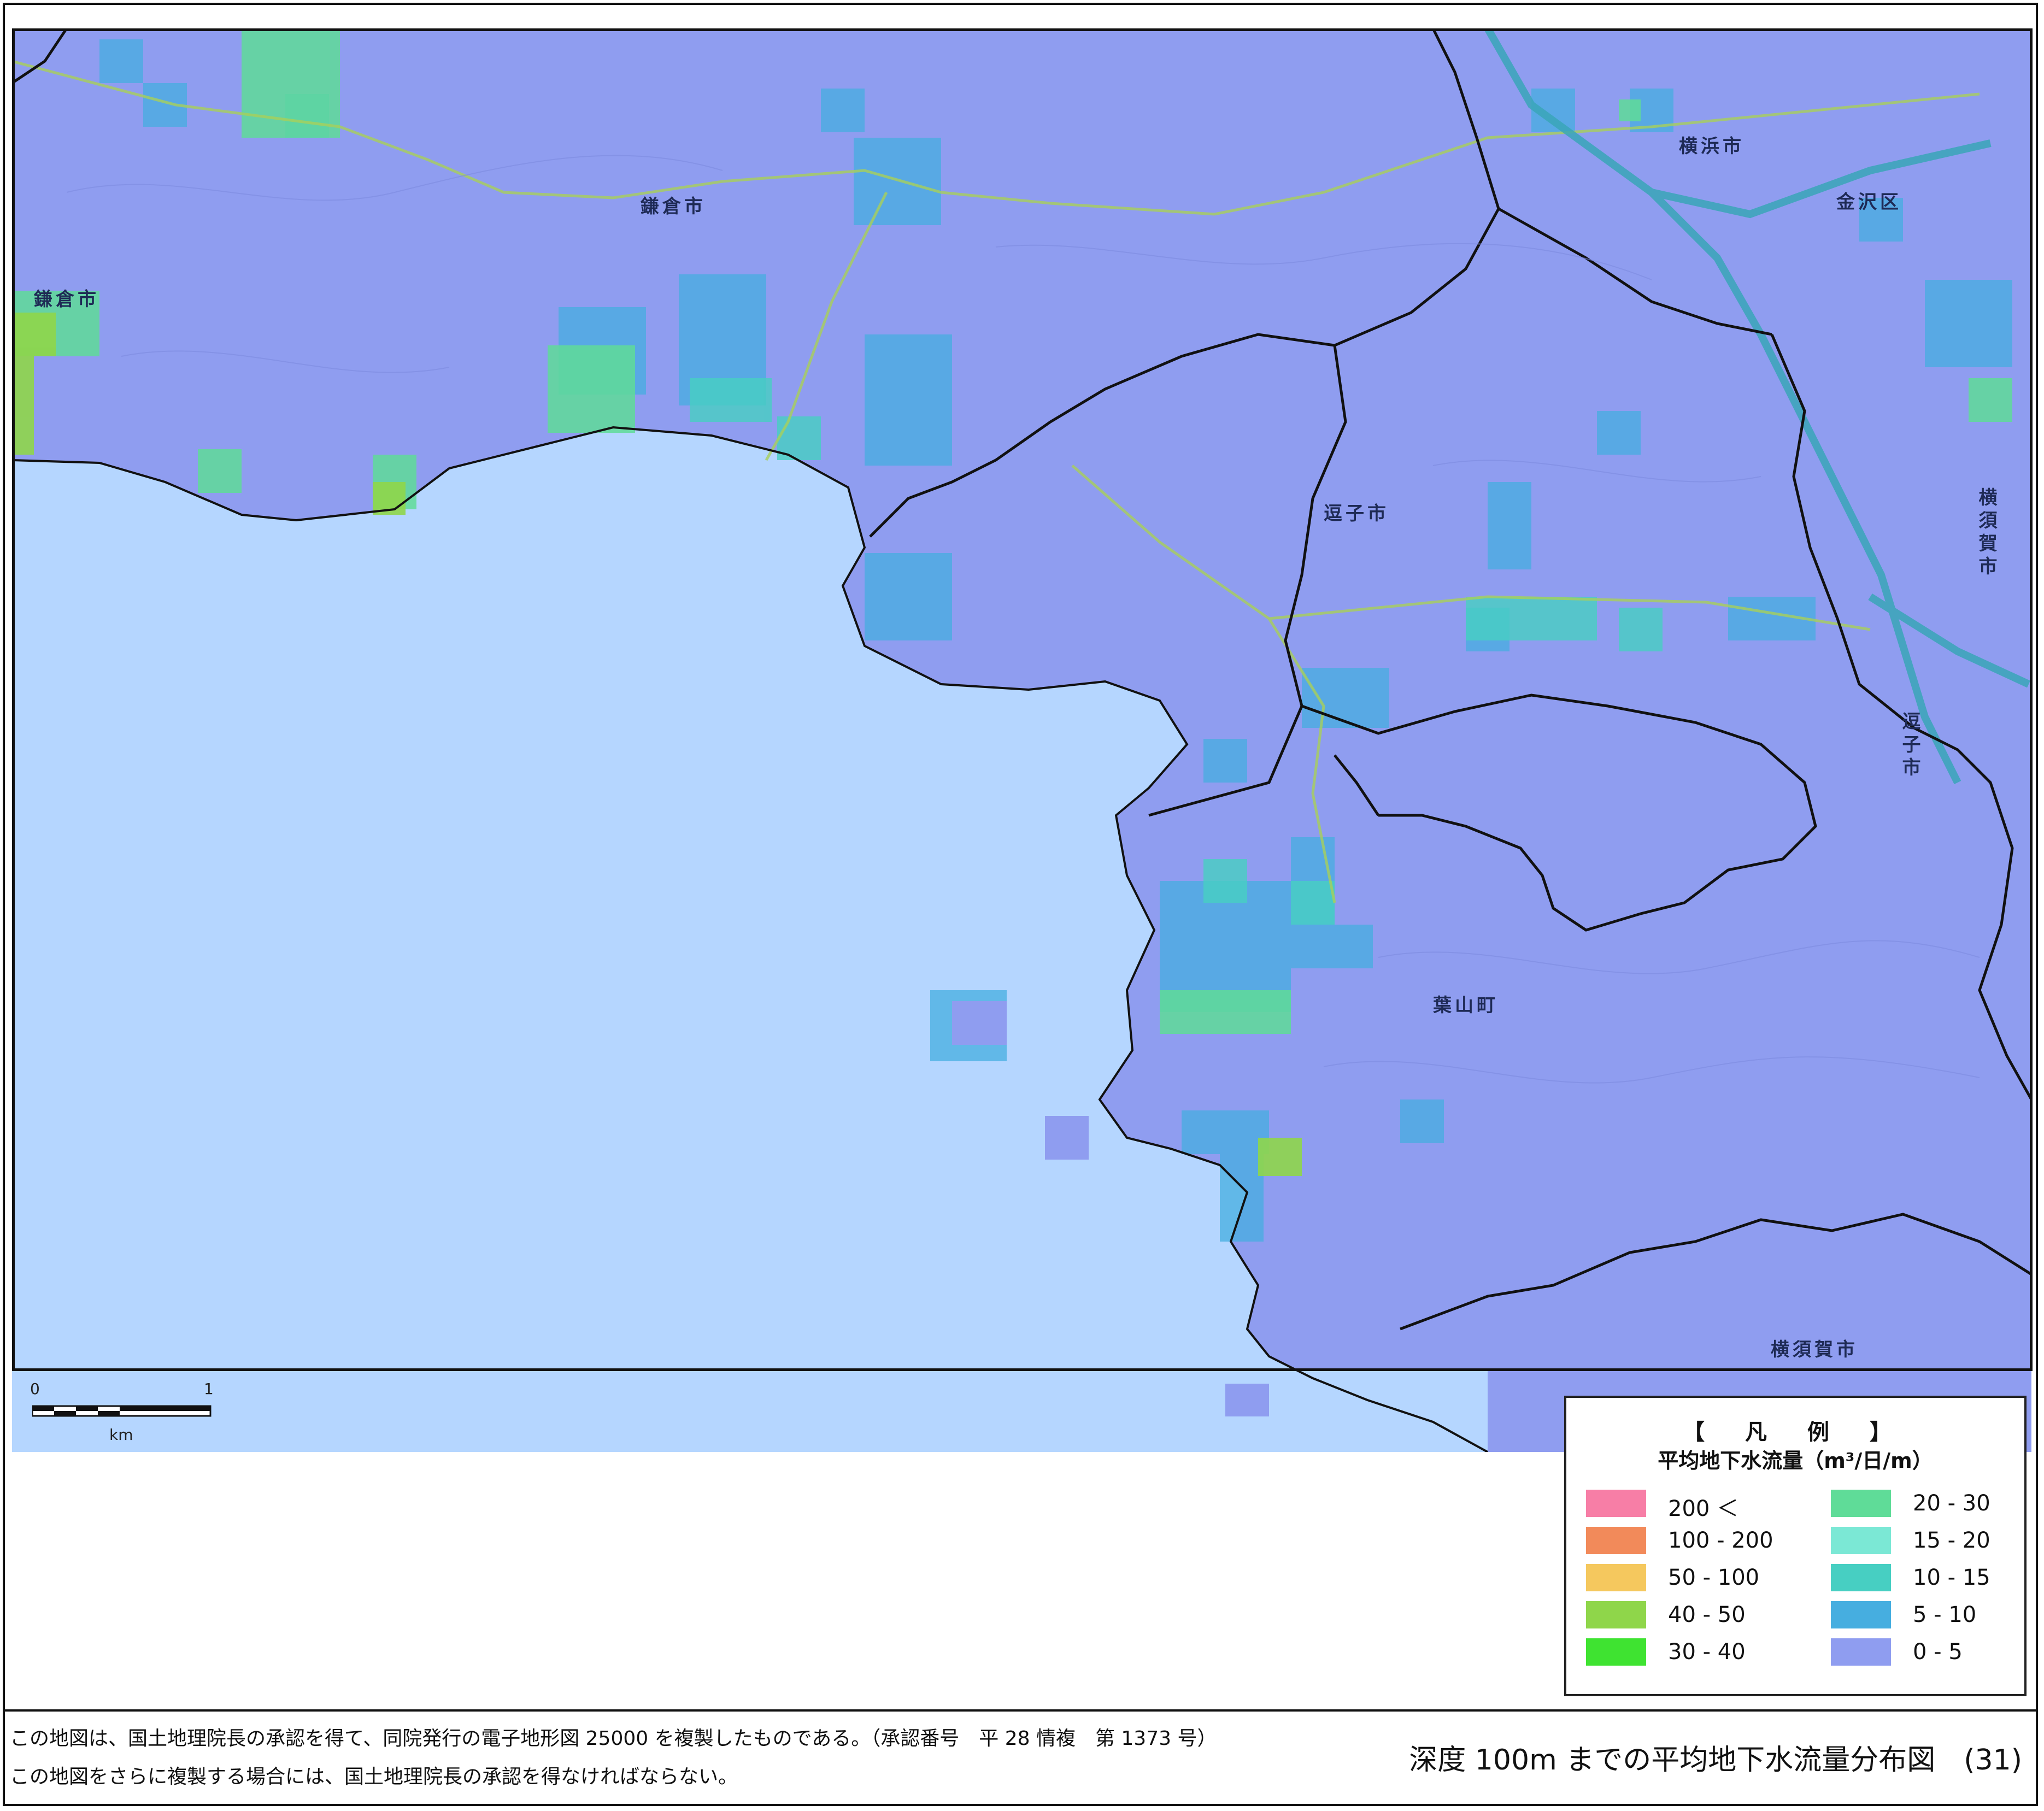 This screenshot has width=2044, height=1811. I want to click on legend-label: 15 - 20, so click(1951, 1540).